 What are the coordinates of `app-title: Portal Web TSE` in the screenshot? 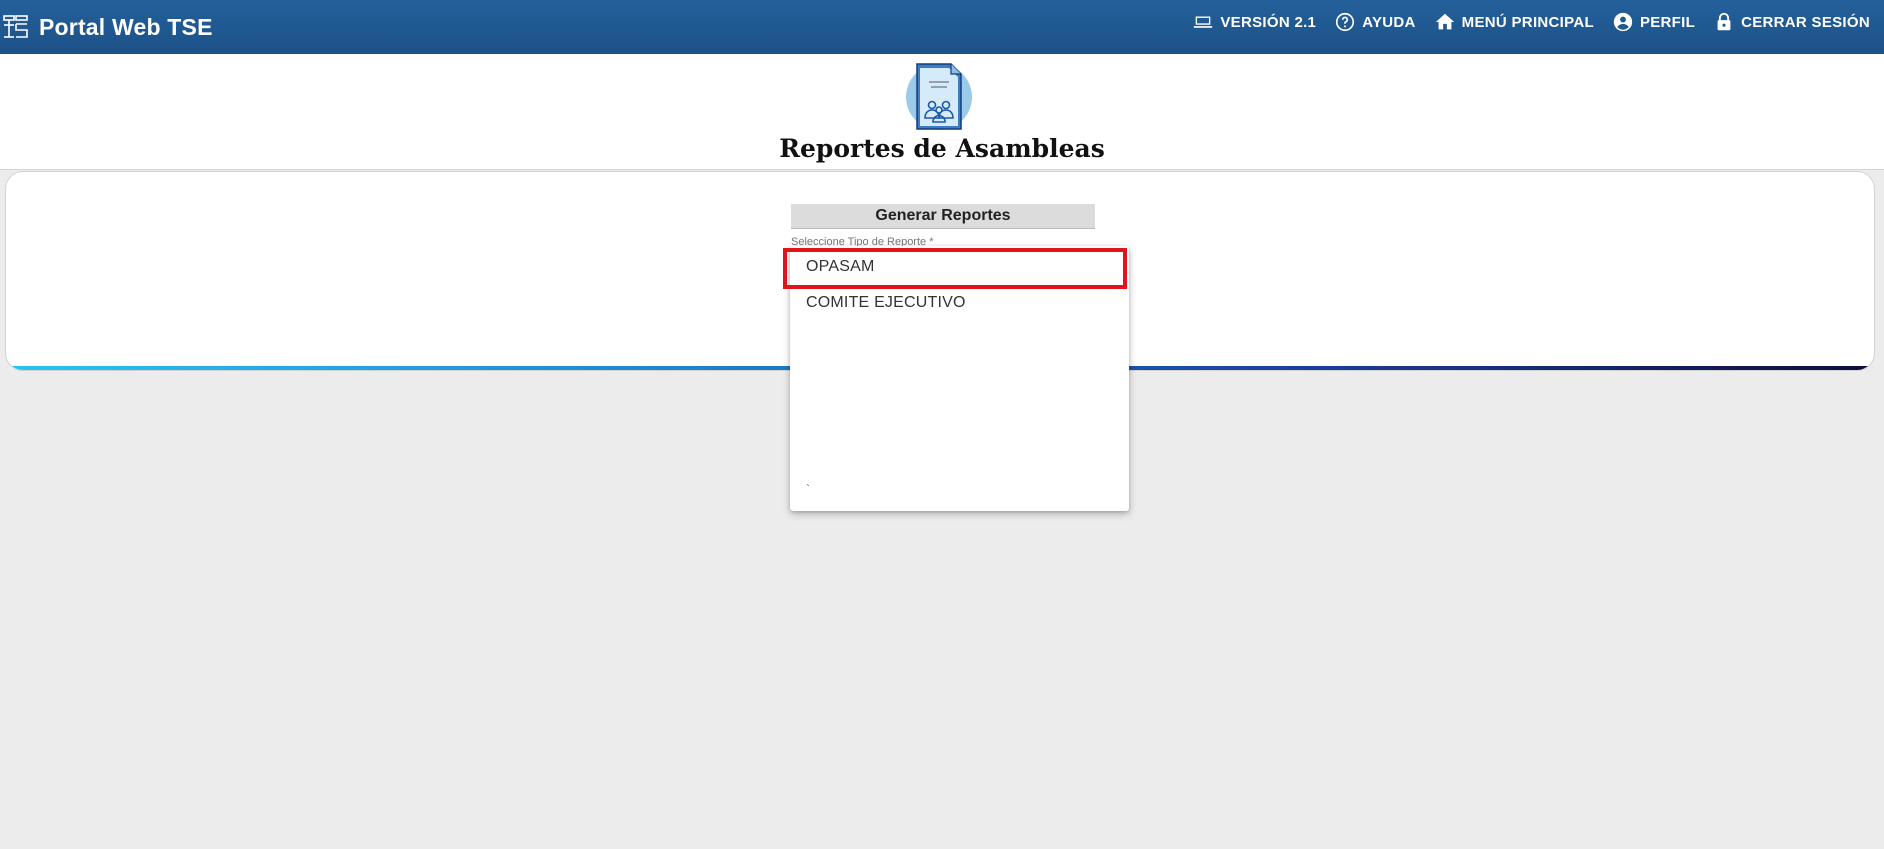 It's located at (126, 26).